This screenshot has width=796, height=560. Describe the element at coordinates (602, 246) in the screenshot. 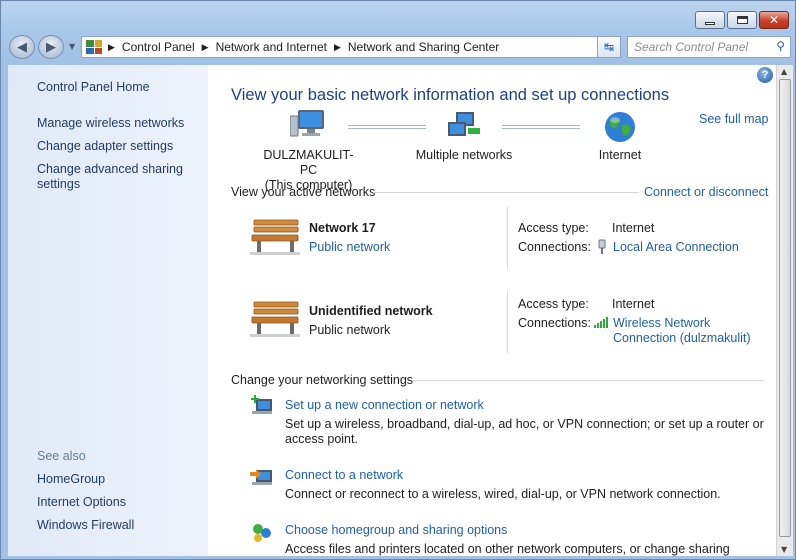

I see `ethernet-plug-icon` at that location.